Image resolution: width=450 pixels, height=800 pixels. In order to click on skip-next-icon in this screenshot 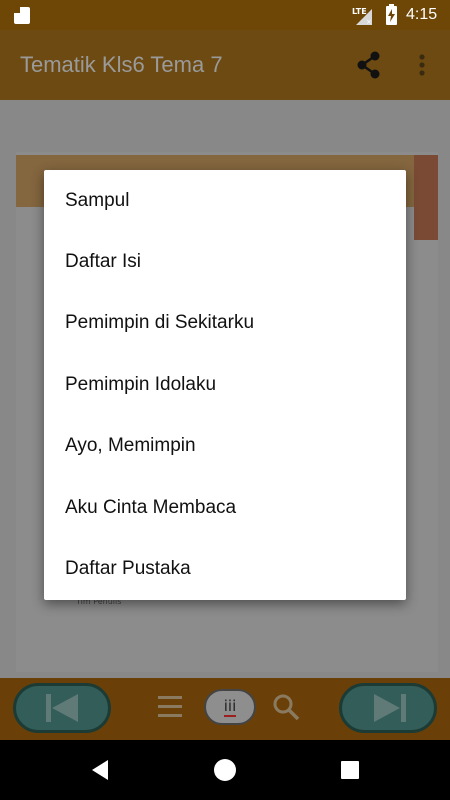, I will do `click(390, 708)`.